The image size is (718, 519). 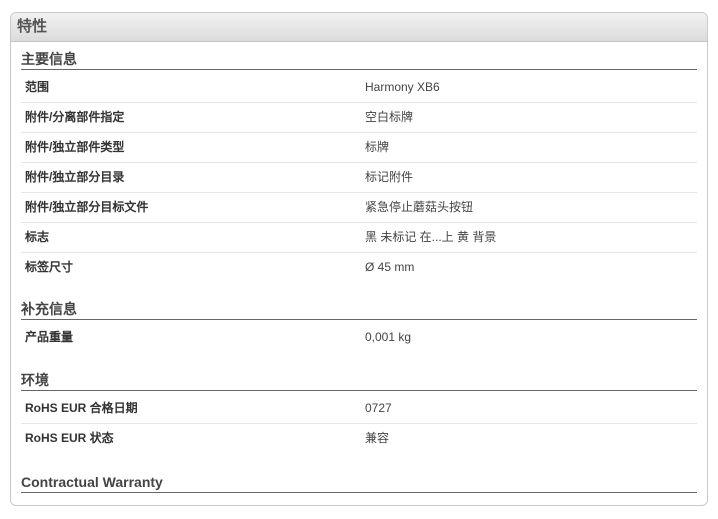 I want to click on section-title: 主要信息, so click(x=359, y=60).